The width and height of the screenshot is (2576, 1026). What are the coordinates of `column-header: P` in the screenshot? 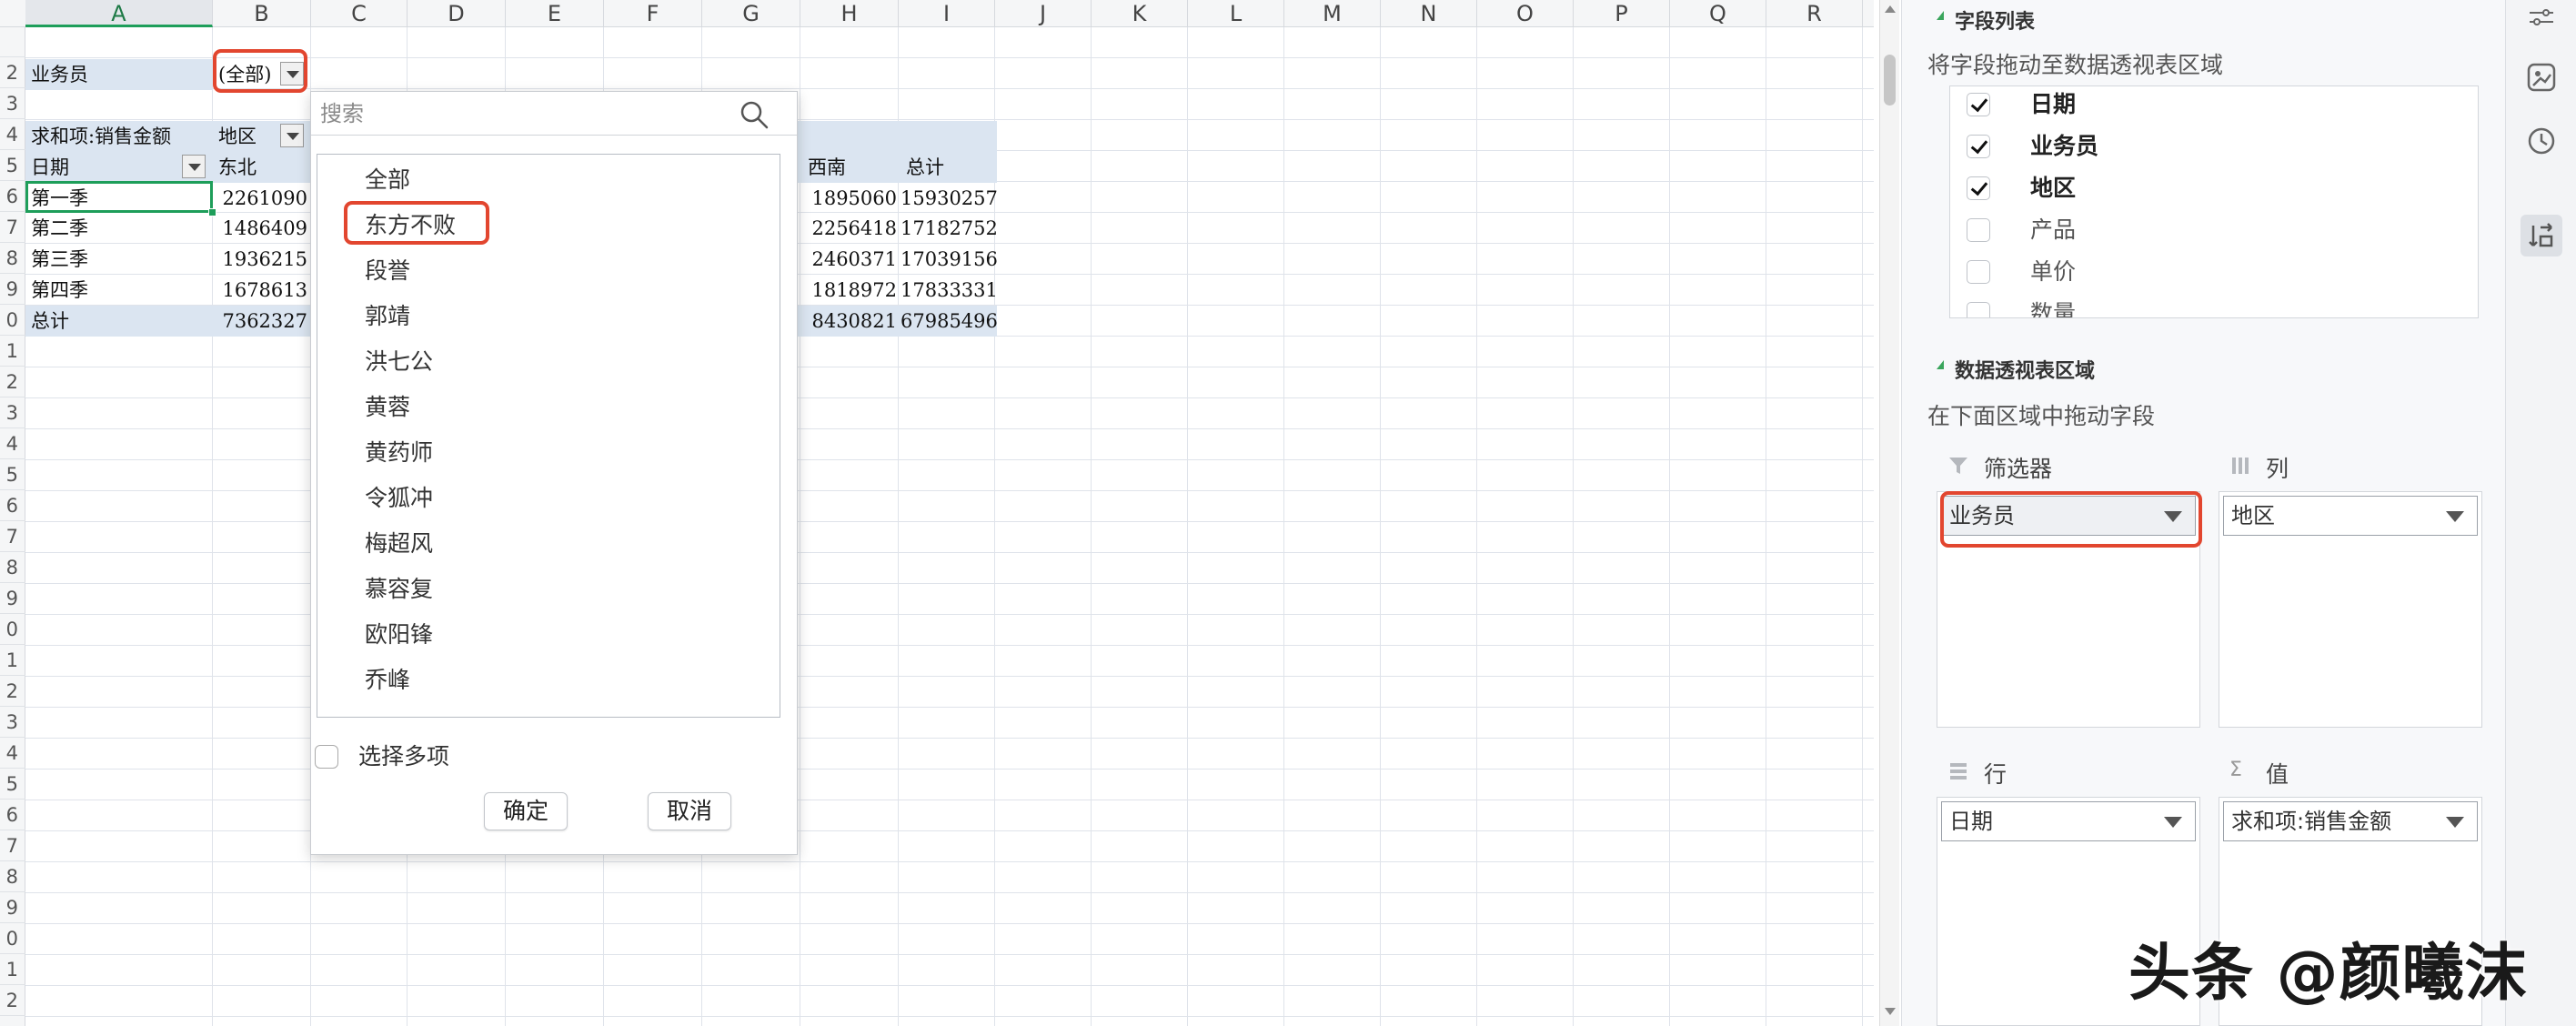 It's located at (1622, 13).